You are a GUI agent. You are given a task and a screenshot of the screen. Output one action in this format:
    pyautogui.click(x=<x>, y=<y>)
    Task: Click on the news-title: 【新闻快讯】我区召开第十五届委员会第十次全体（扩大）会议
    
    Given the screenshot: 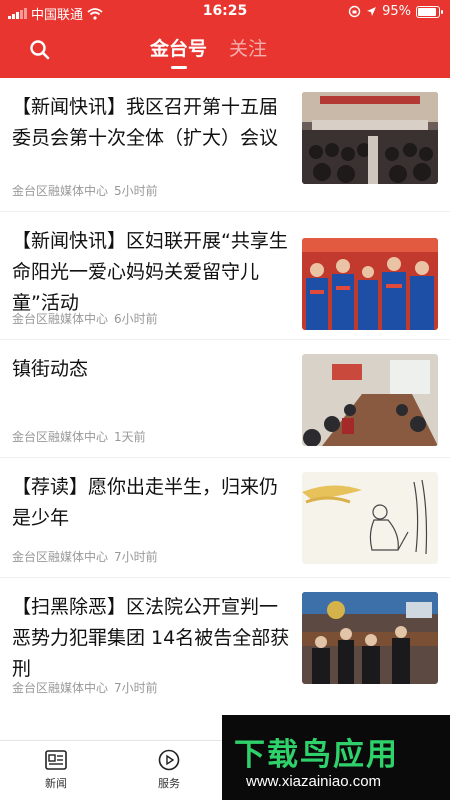 What is the action you would take?
    pyautogui.click(x=145, y=122)
    